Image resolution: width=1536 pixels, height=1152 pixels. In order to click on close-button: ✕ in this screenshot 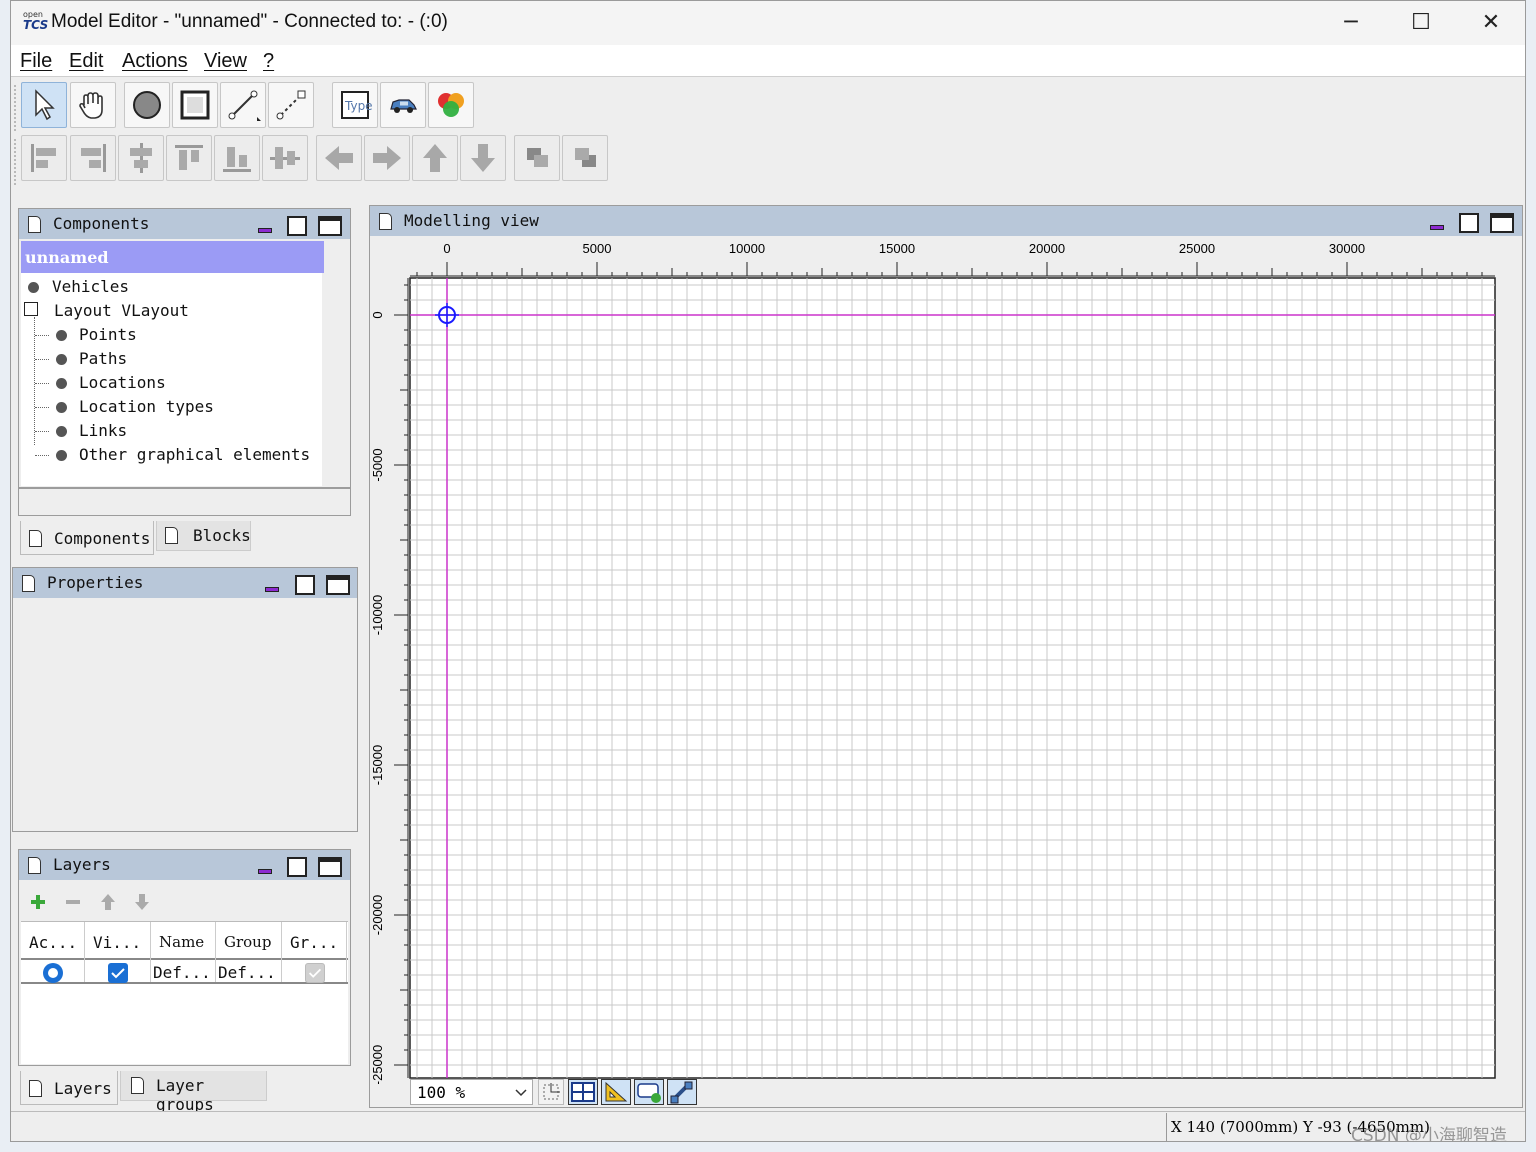, I will do `click(1490, 23)`.